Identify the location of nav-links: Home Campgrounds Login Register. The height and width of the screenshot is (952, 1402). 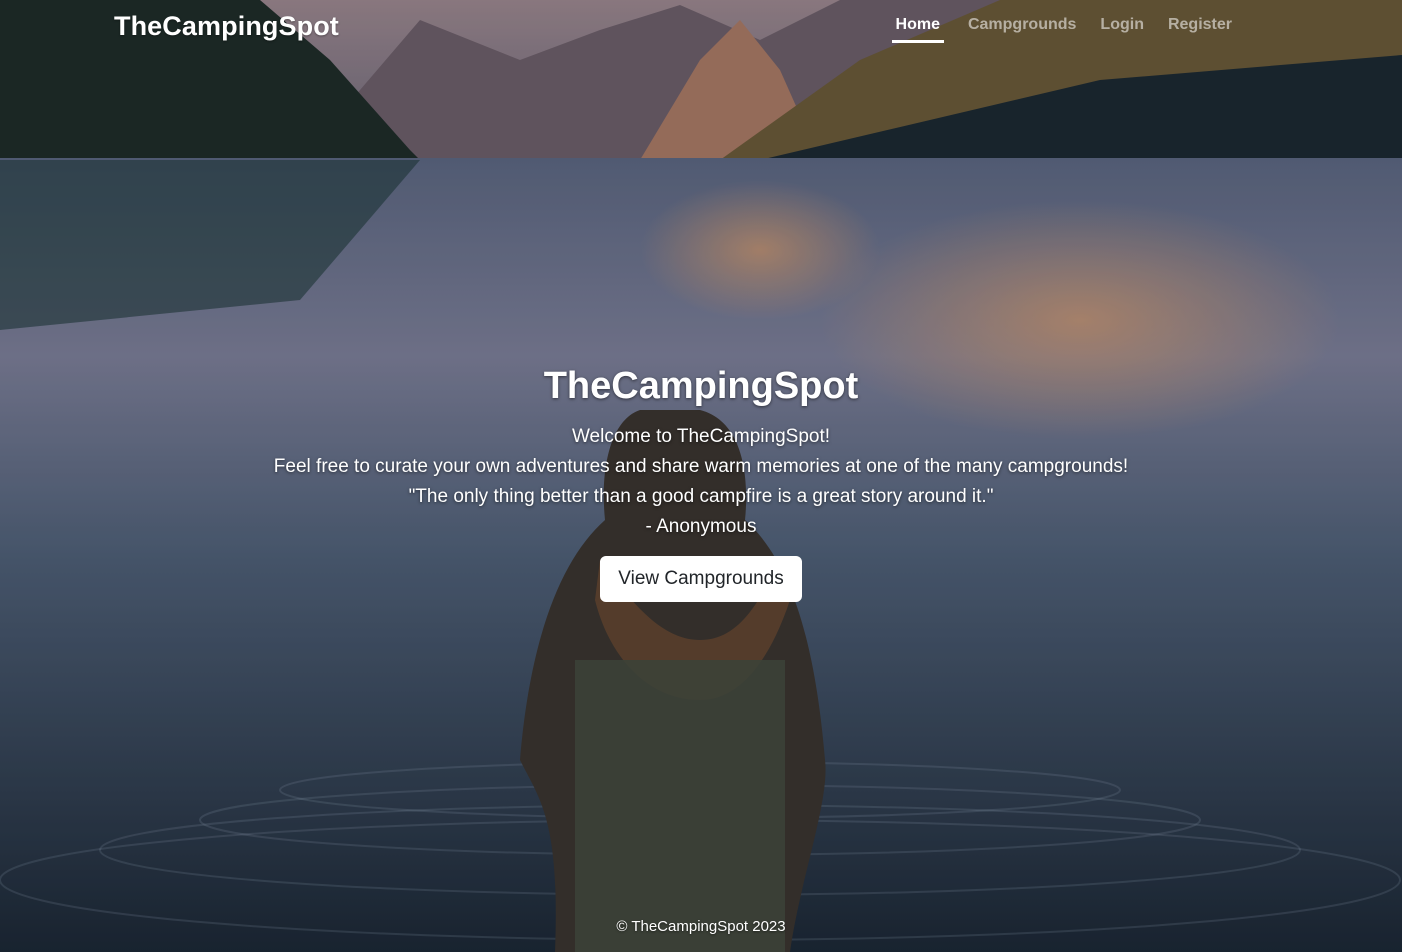
(1061, 29).